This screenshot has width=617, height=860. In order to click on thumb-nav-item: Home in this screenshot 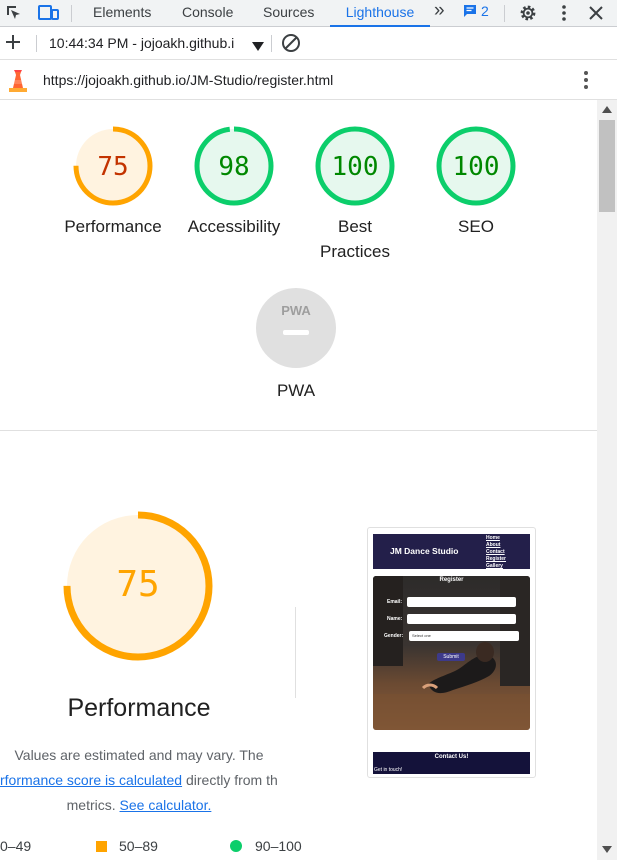, I will do `click(493, 538)`.